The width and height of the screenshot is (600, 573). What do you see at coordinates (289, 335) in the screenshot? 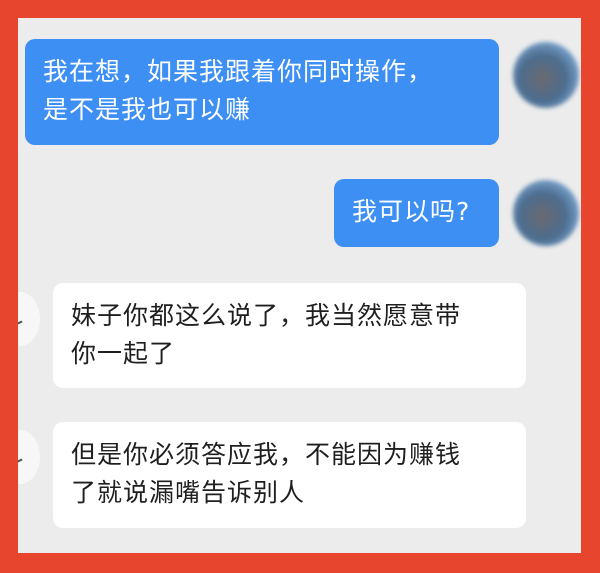
I see `incoming-message-bubble: 妹子你都这么说了，我当然愿意带 你一起了` at bounding box center [289, 335].